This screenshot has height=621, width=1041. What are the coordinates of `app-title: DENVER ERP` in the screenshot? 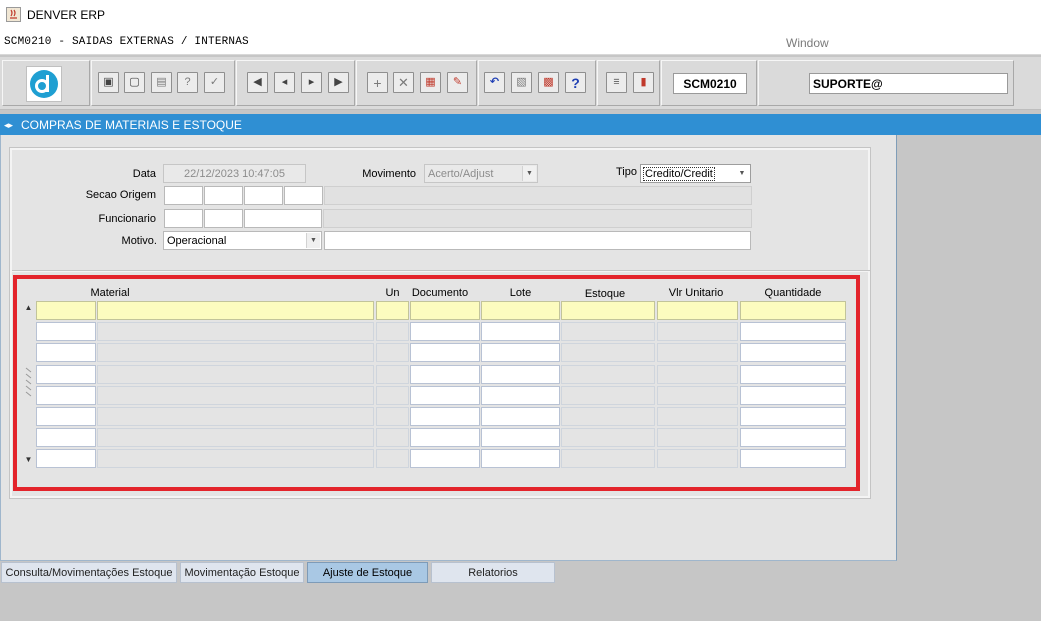 It's located at (66, 15).